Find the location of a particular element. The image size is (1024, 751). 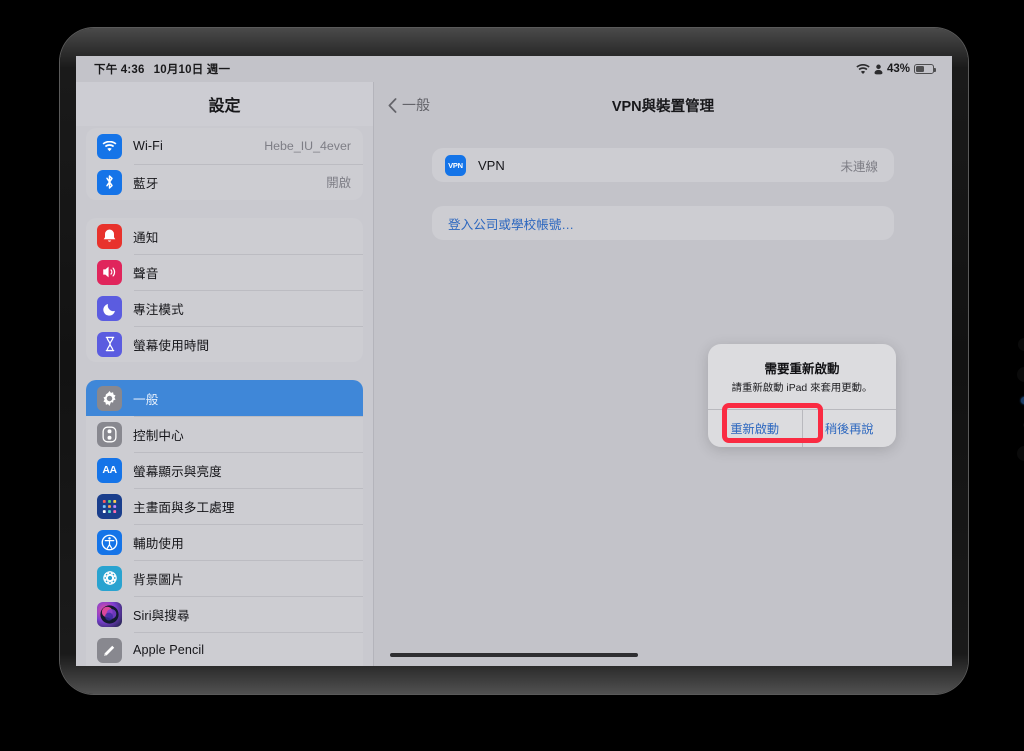

sidebar-item-value: 開啟 is located at coordinates (338, 183).